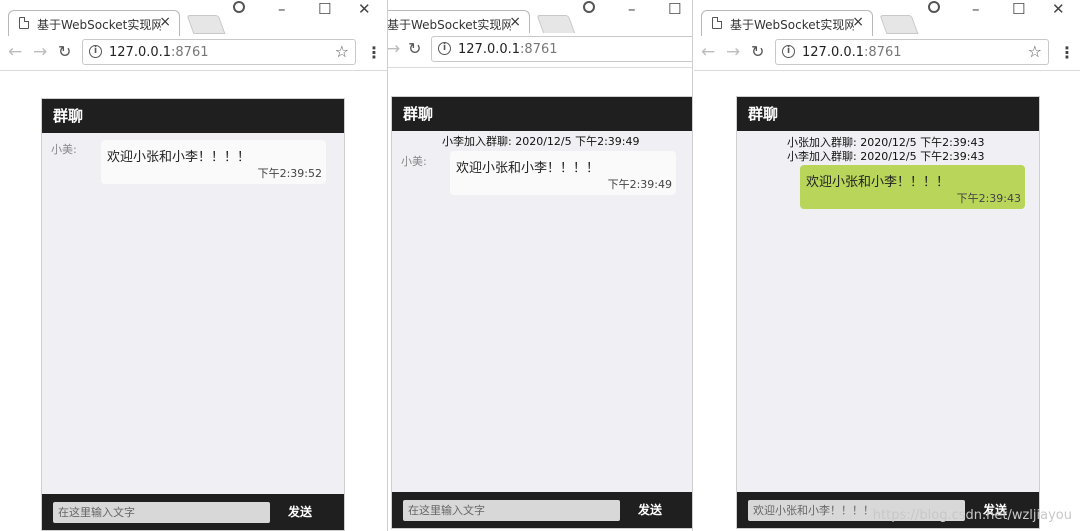  I want to click on message-bubble: 欢迎小张和小李！！！！ 下午2:39:49, so click(563, 173).